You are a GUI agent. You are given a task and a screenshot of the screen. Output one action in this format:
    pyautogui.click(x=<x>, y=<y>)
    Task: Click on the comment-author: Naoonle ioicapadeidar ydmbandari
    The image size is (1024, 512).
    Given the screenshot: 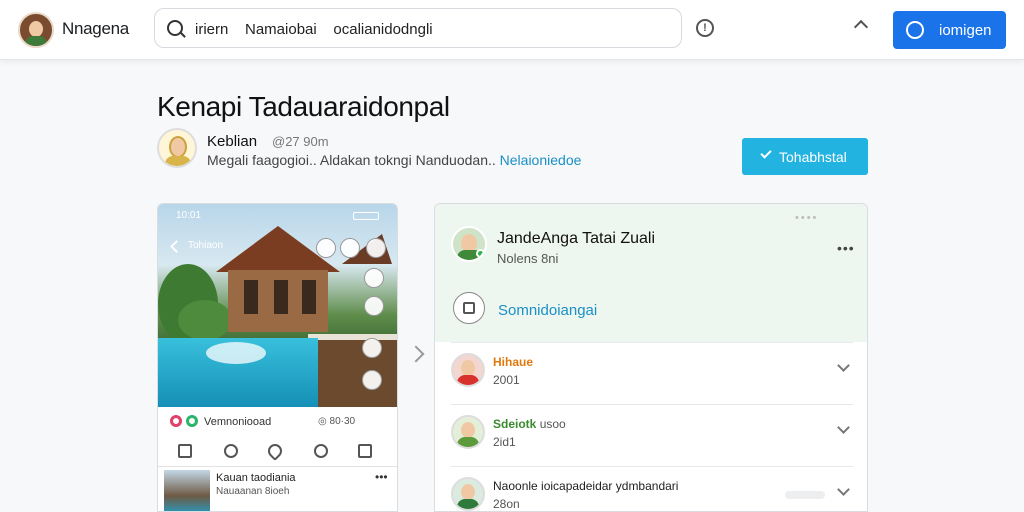 What is the action you would take?
    pyautogui.click(x=585, y=486)
    